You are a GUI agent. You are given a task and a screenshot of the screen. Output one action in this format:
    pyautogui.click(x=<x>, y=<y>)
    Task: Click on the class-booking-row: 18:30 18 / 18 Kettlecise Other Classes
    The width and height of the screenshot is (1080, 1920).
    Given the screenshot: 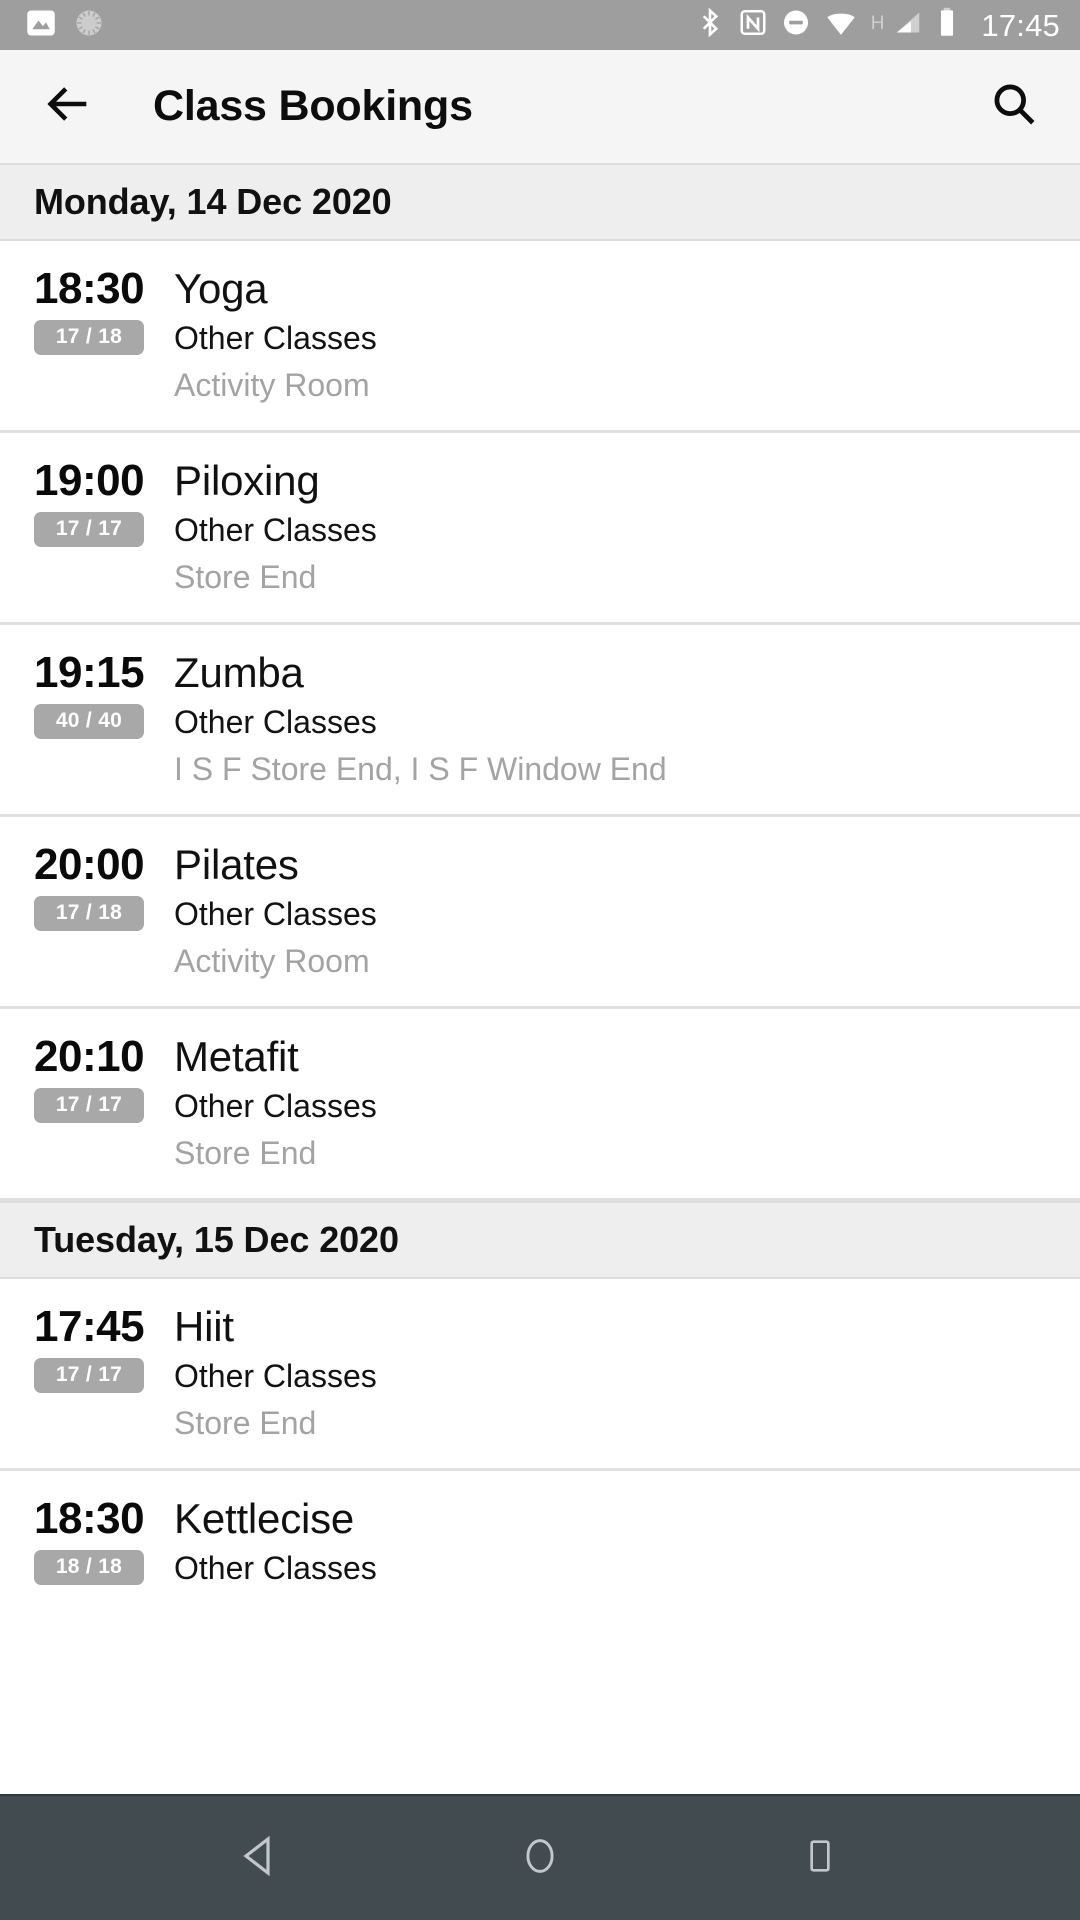 What is the action you would take?
    pyautogui.click(x=540, y=1557)
    